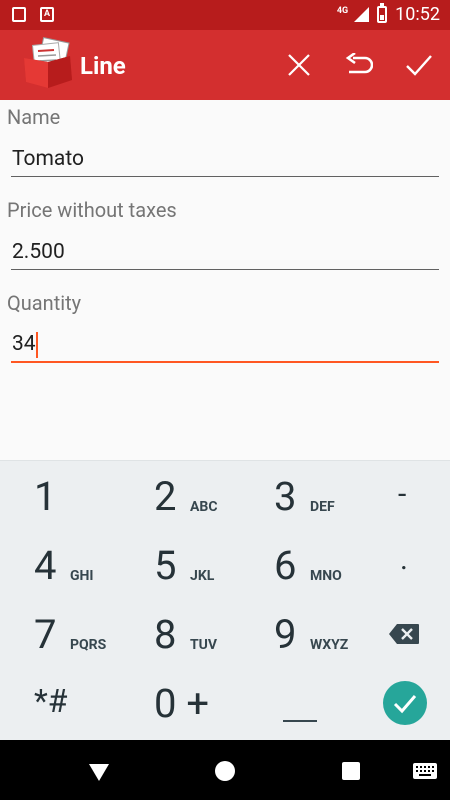  I want to click on key-digit: 0 +, so click(182, 703).